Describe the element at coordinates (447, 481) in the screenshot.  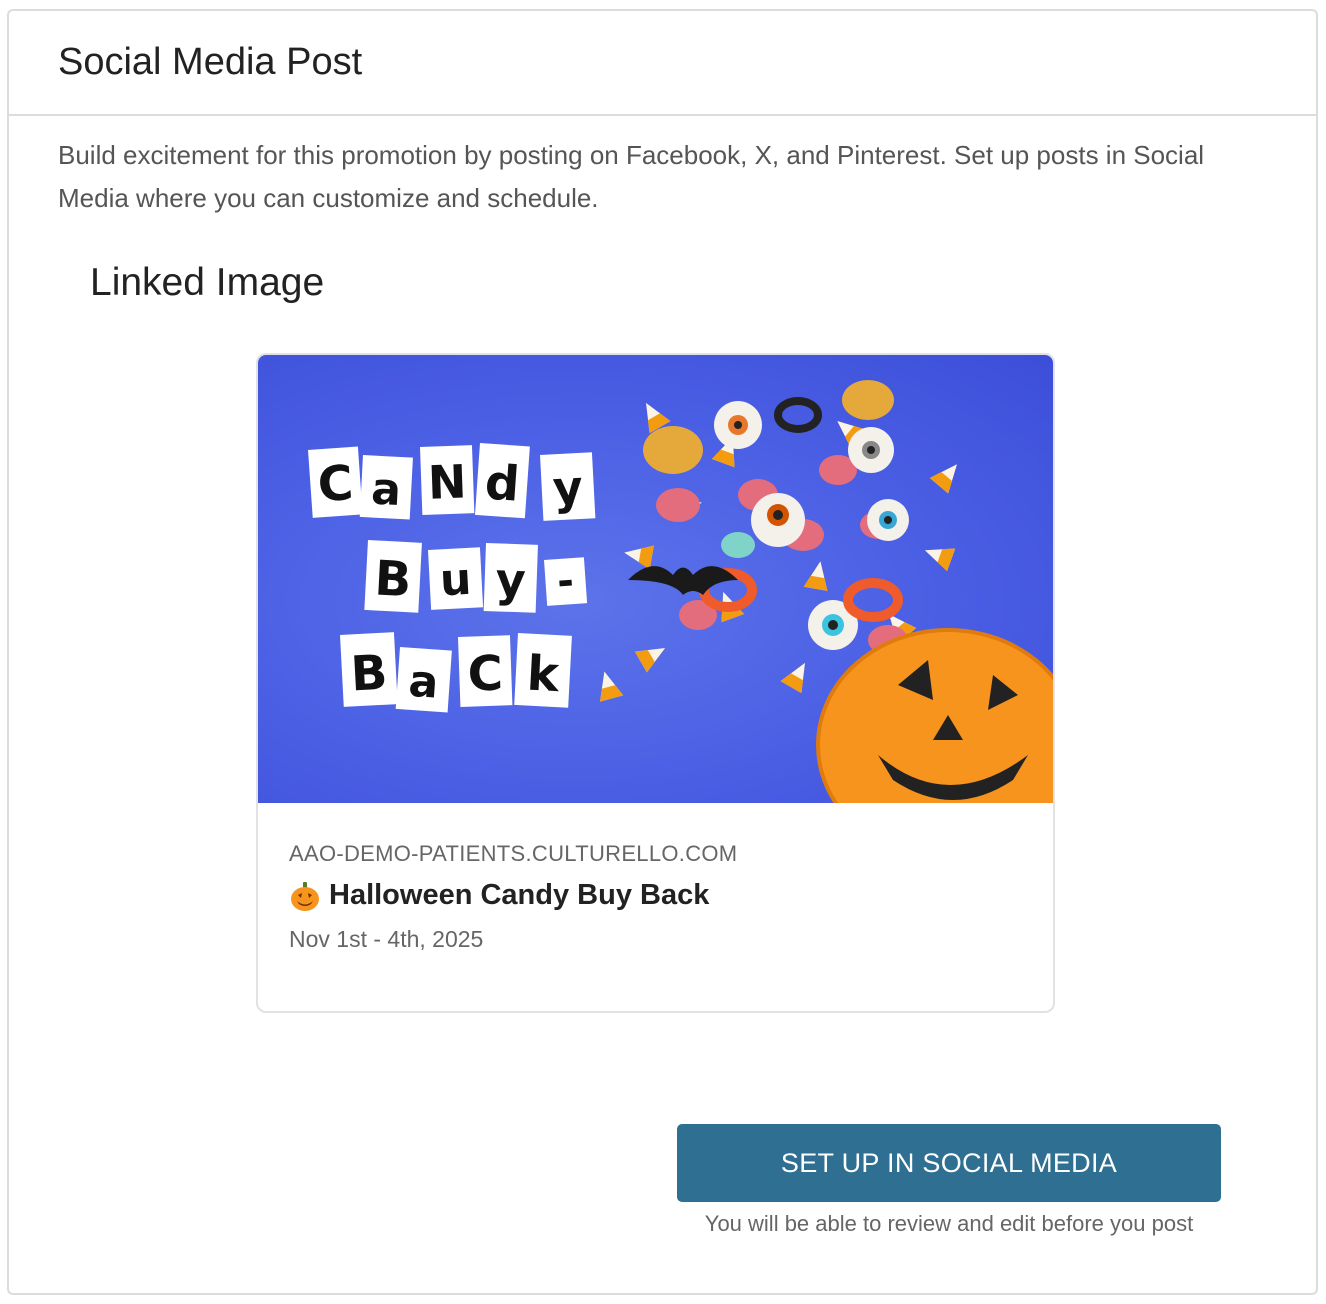
I see `svg-text: N` at that location.